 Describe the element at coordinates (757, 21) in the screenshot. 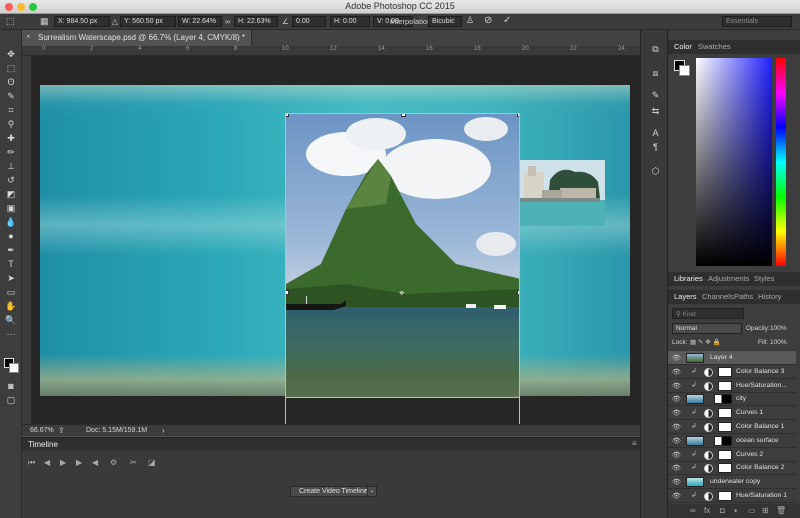

I see `workspace-select: Essentials` at that location.